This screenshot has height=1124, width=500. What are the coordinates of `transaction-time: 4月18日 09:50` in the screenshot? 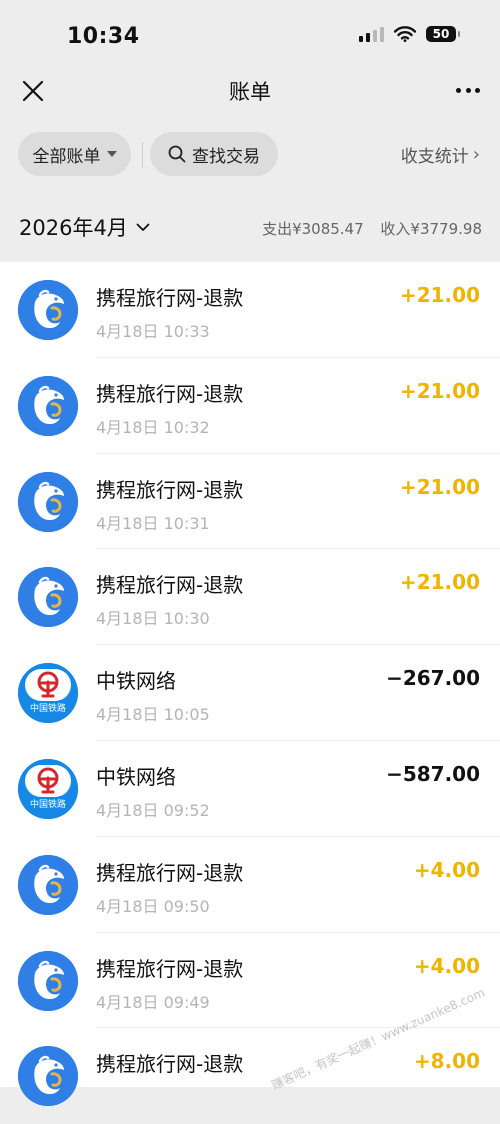 It's located at (153, 906).